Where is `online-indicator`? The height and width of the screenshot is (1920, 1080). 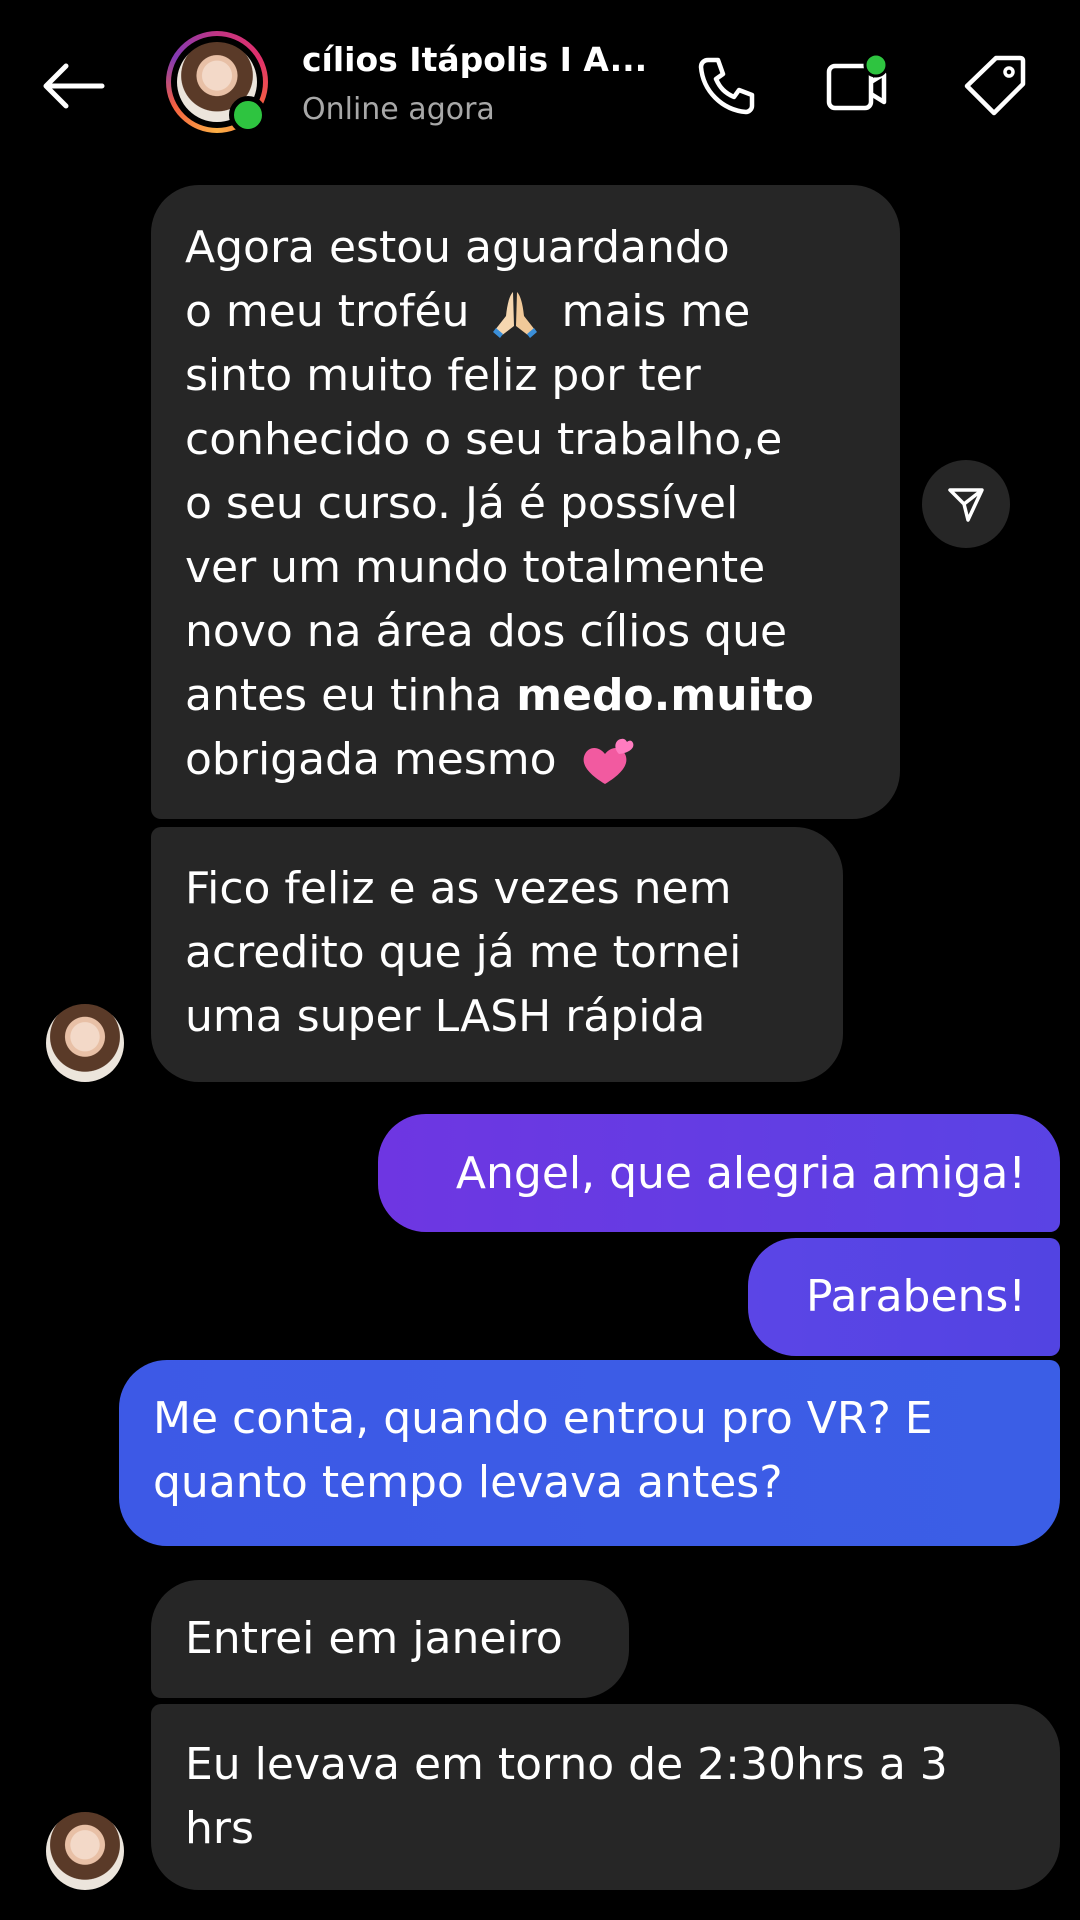 online-indicator is located at coordinates (248, 115).